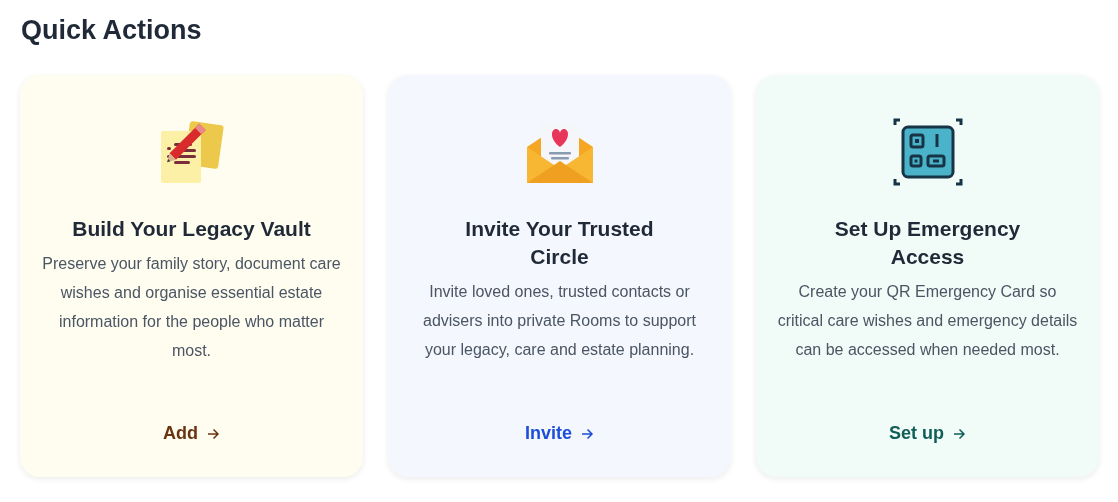 This screenshot has height=502, width=1118. I want to click on action-link: Set up, so click(927, 433).